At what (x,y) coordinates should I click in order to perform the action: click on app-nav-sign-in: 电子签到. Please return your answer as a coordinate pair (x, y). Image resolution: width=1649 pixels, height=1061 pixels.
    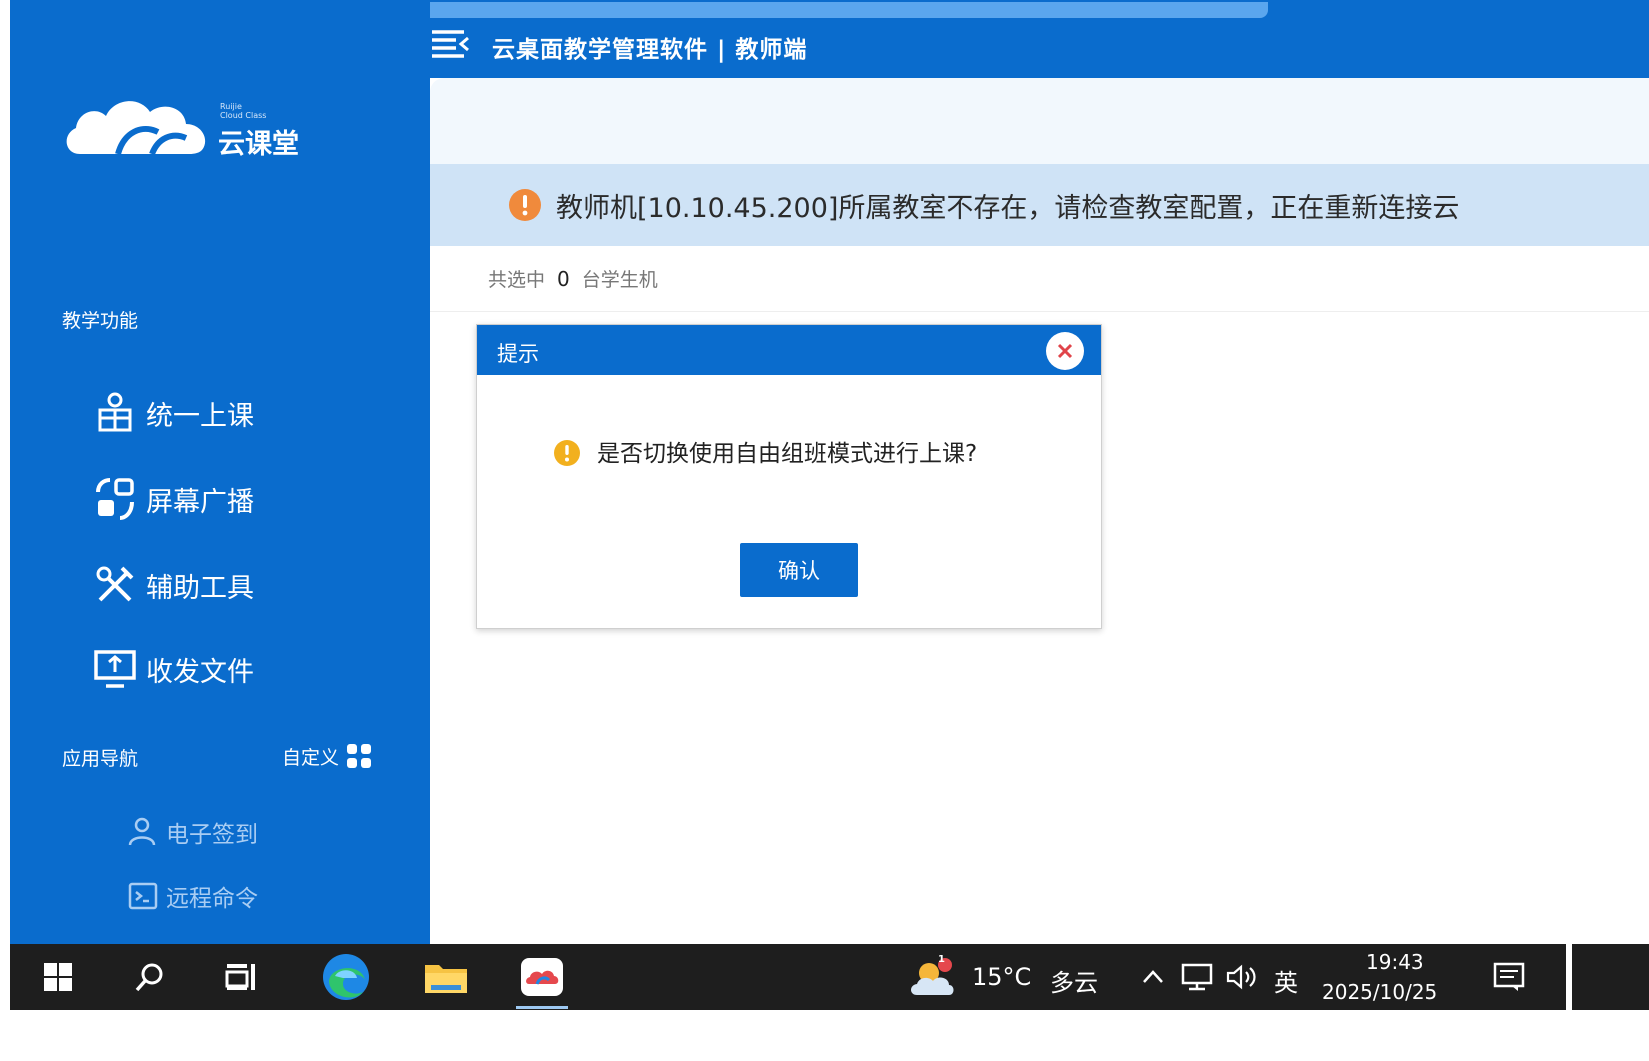
    Looking at the image, I should click on (192, 832).